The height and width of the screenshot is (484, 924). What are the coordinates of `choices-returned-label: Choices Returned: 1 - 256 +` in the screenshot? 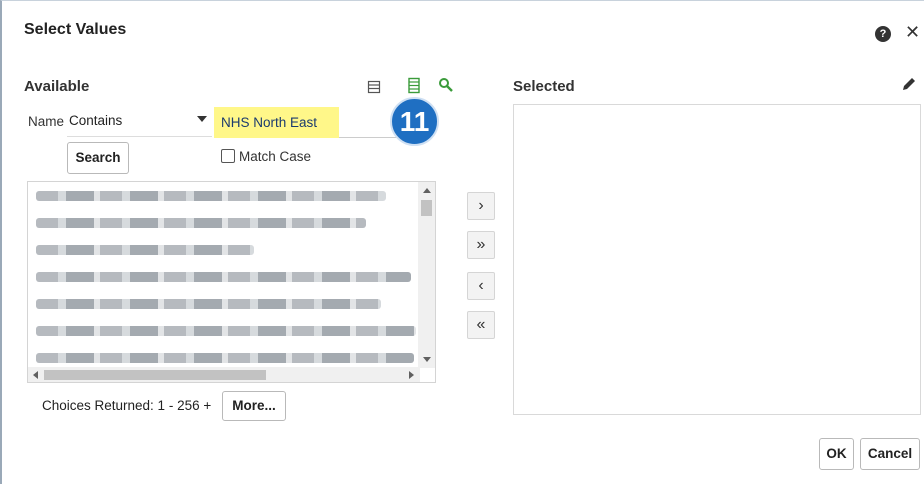 It's located at (127, 405).